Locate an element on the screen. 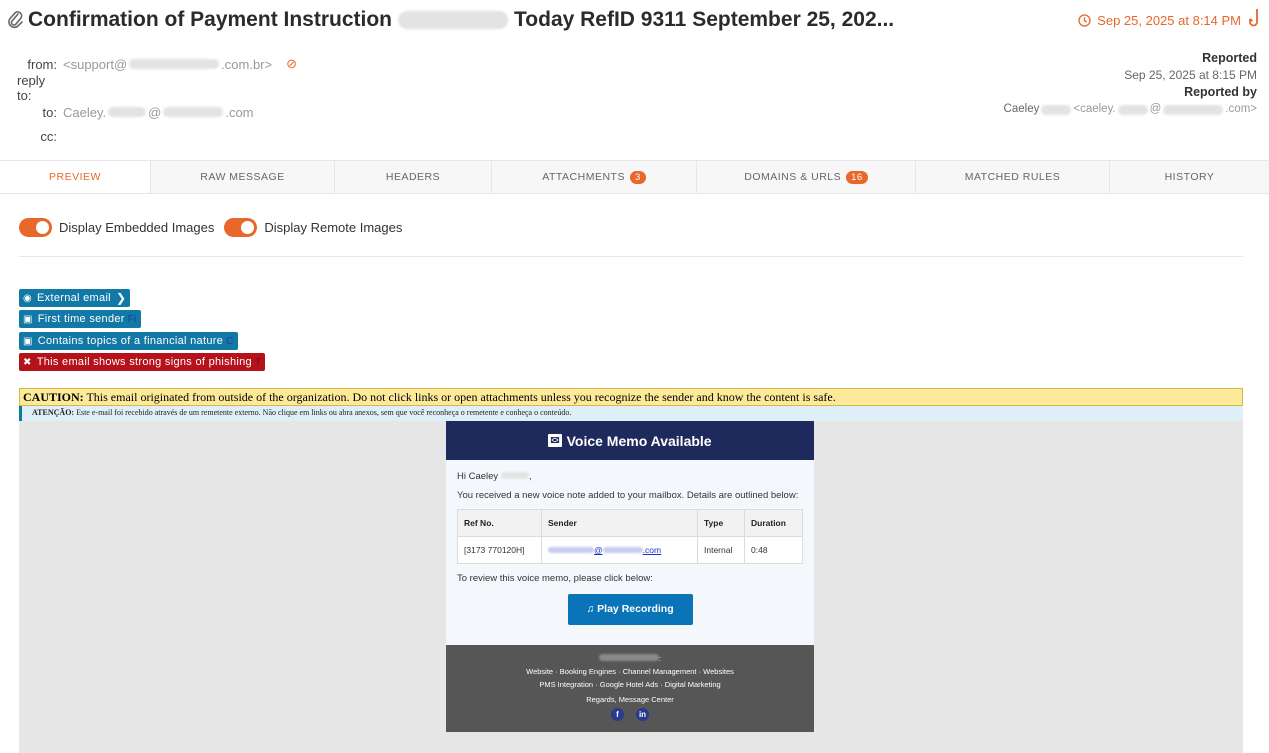  received-date-text: Sep 25, 2025 at 8:14 PM is located at coordinates (1169, 20).